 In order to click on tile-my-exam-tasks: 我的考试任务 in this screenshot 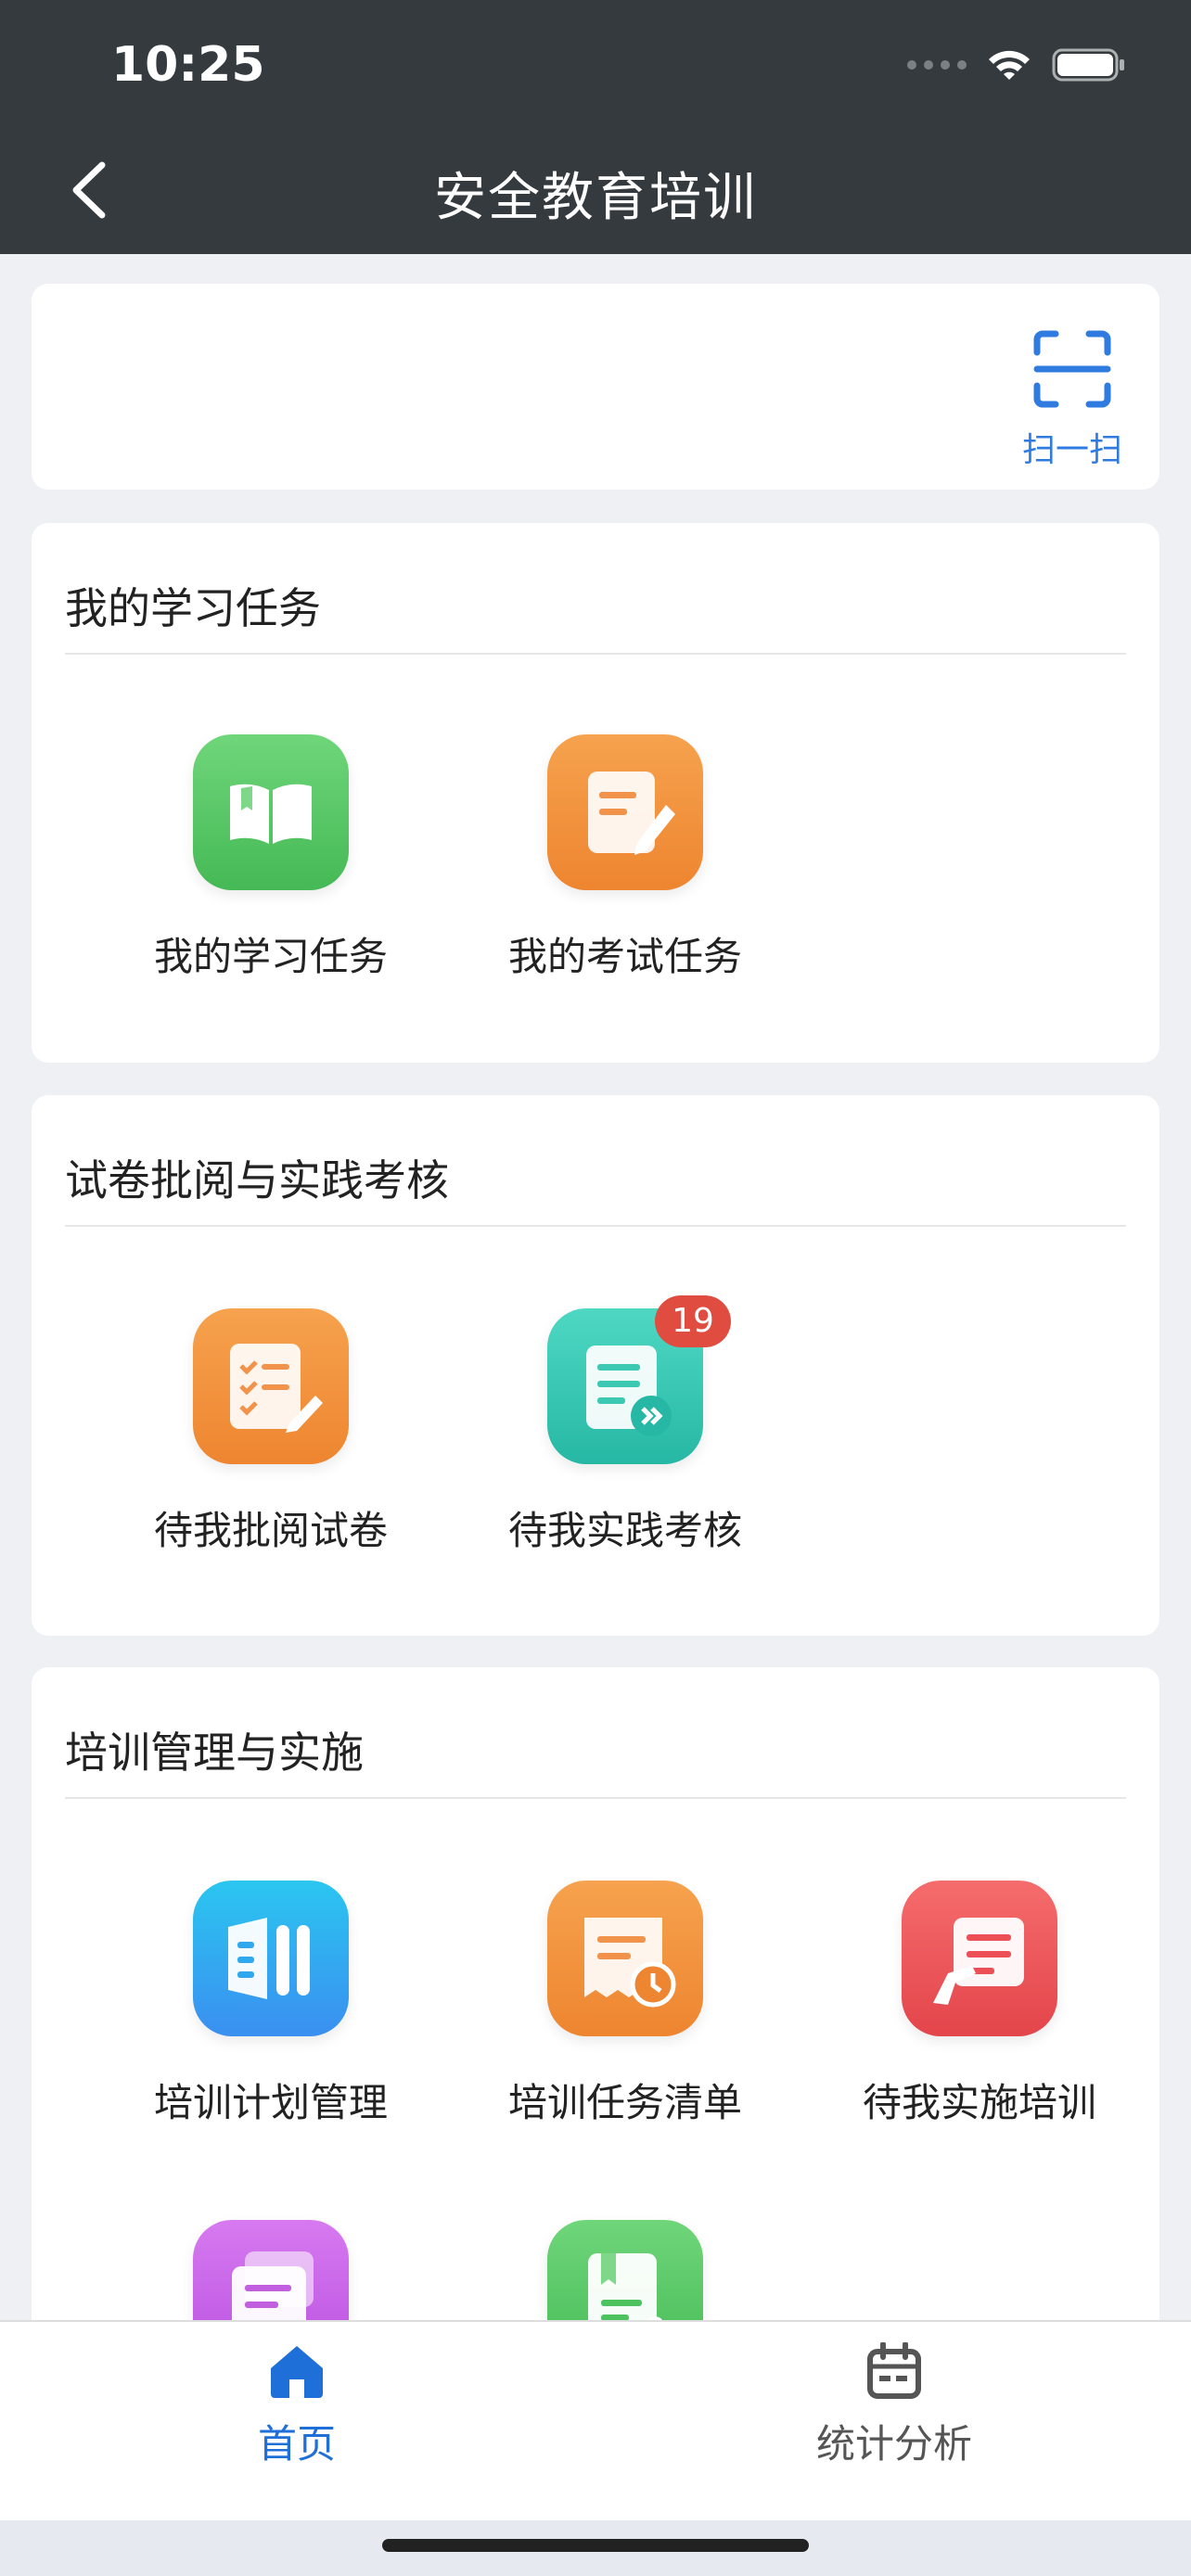, I will do `click(625, 858)`.